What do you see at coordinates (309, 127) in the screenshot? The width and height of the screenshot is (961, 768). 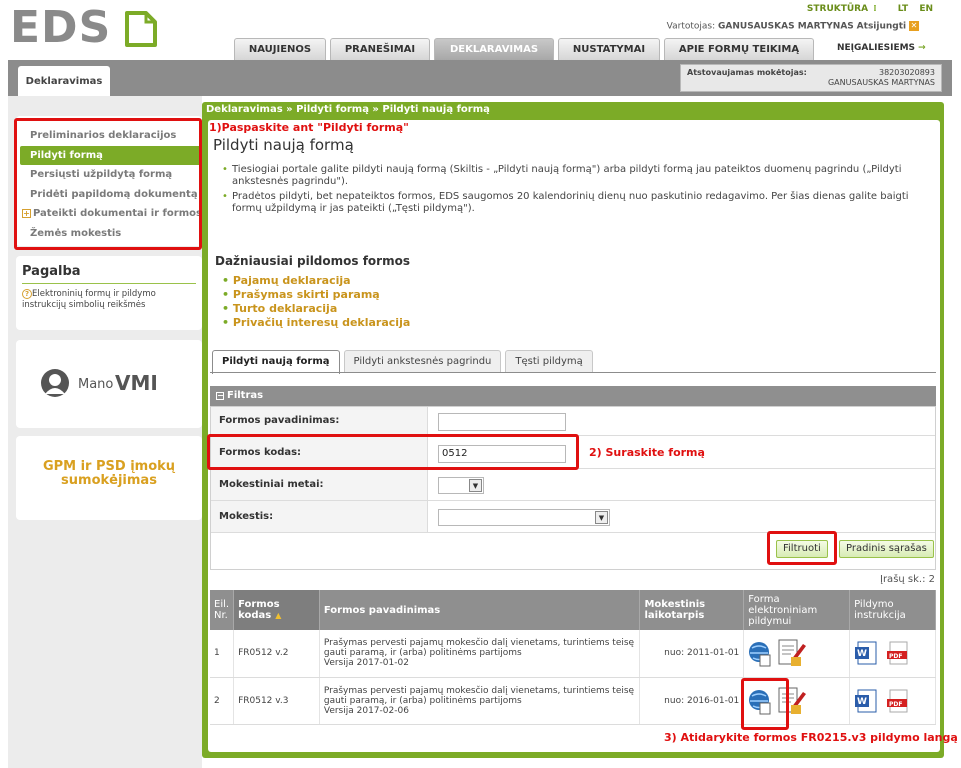 I see `annotation-step1: 1)Paspaskite ant "Pildyti formą"` at bounding box center [309, 127].